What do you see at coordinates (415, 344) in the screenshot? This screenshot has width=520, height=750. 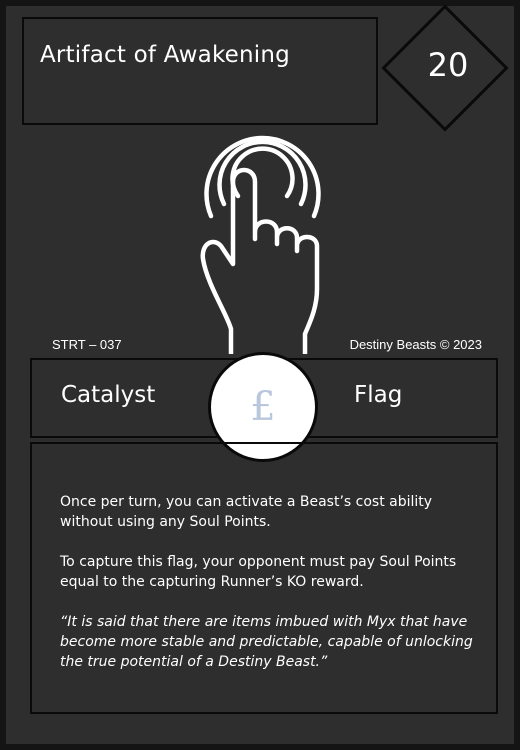 I see `copyright: Destiny Beasts © 2023` at bounding box center [415, 344].